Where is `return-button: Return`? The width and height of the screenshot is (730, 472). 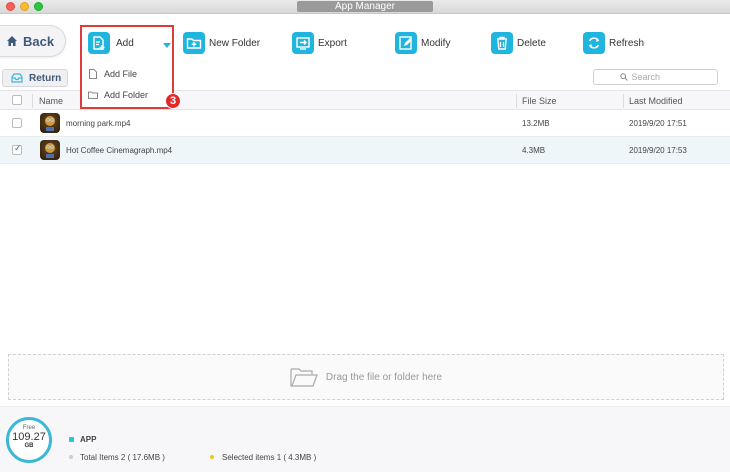
return-button: Return is located at coordinates (35, 78).